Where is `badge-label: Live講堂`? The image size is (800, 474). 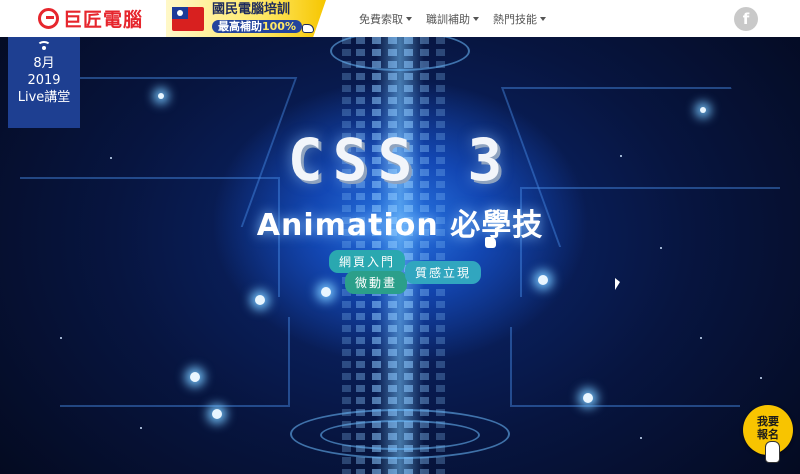 badge-label: Live講堂 is located at coordinates (44, 97).